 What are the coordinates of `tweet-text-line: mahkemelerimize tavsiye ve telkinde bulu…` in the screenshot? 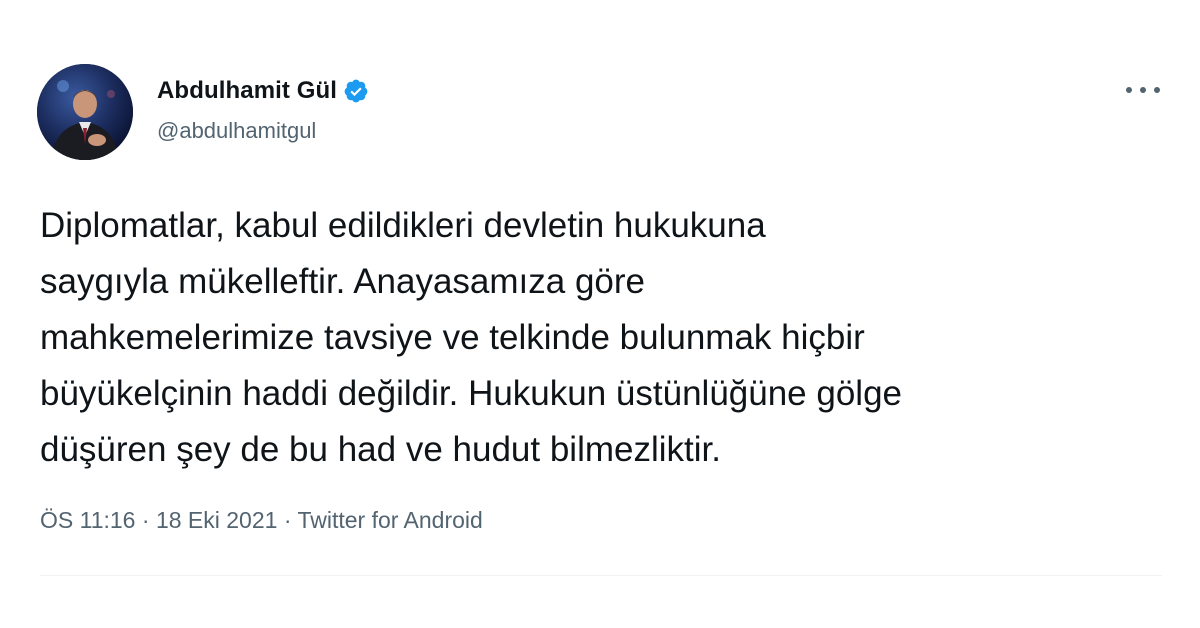 It's located at (452, 337).